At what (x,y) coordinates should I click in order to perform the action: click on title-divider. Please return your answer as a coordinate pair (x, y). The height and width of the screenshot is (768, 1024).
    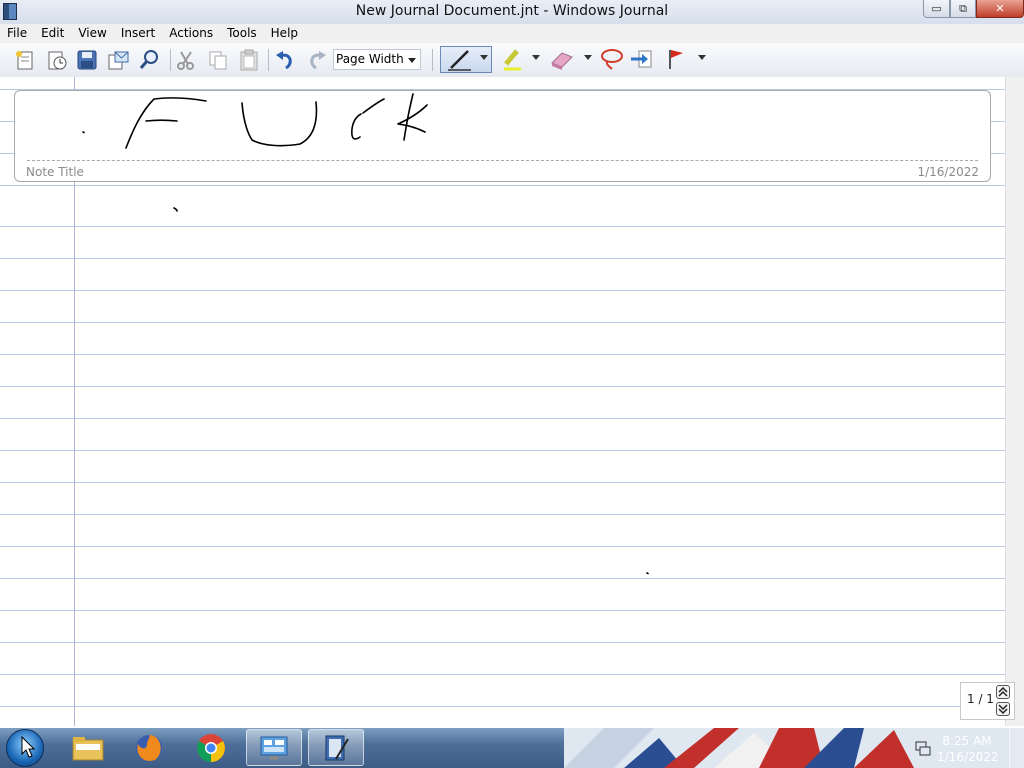
    Looking at the image, I should click on (502, 160).